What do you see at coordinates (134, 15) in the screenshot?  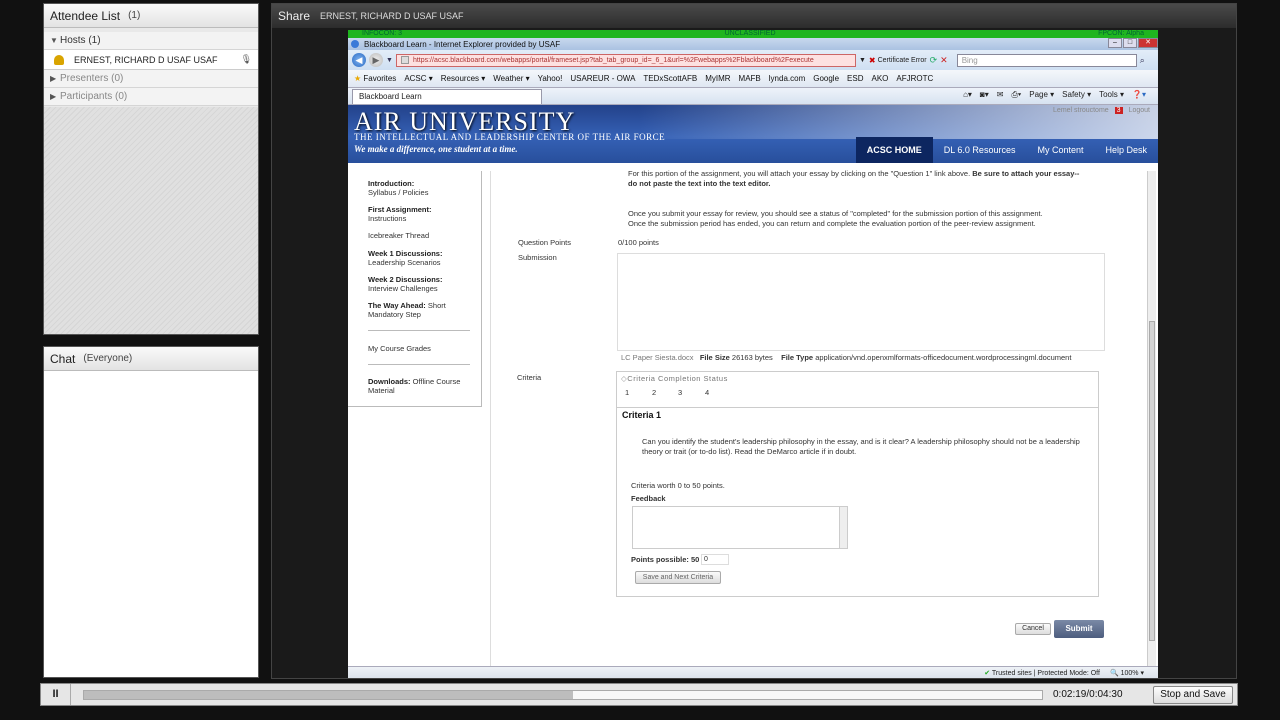 I see `attendee-count: (1)` at bounding box center [134, 15].